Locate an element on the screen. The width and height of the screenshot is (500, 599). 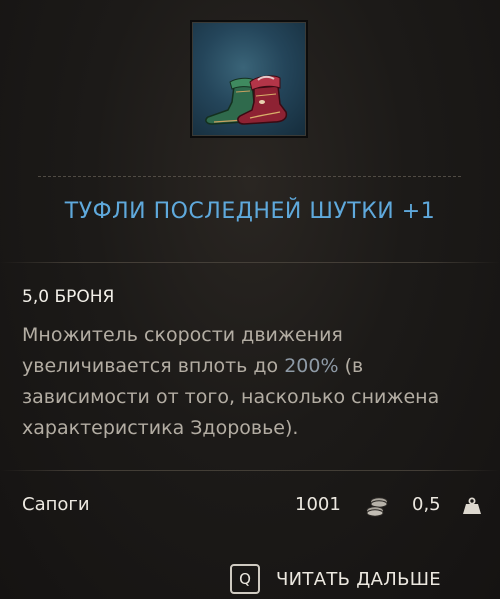
divider-middle is located at coordinates (250, 262).